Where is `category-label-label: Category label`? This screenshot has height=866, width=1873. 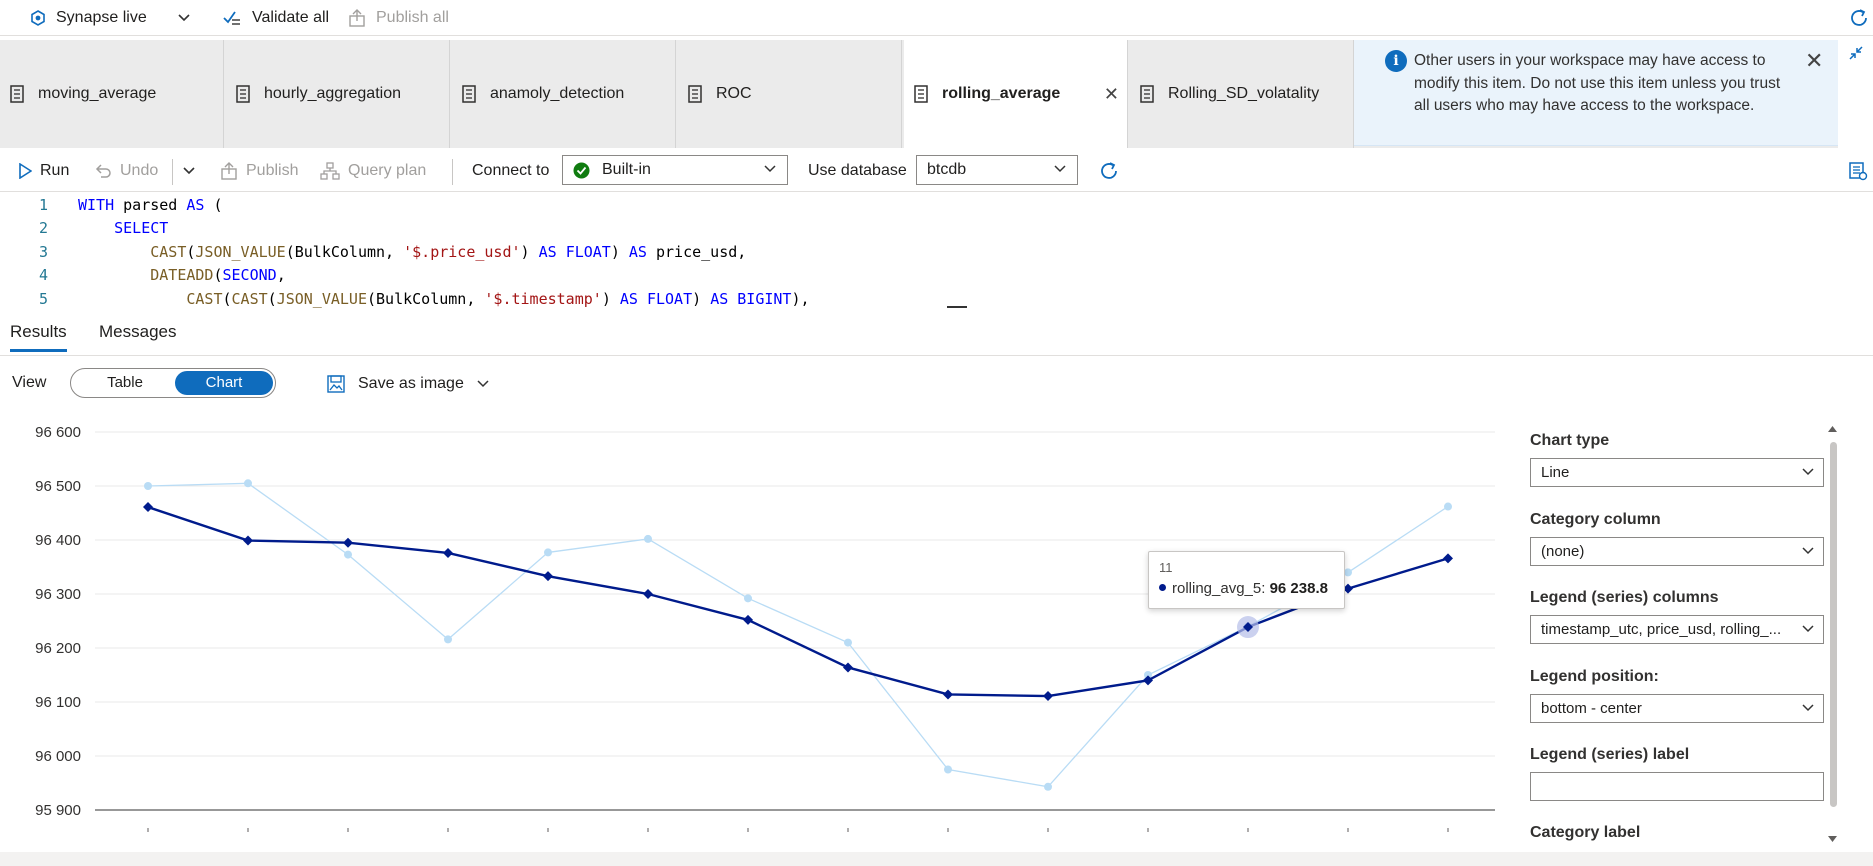
category-label-label: Category label is located at coordinates (1585, 832).